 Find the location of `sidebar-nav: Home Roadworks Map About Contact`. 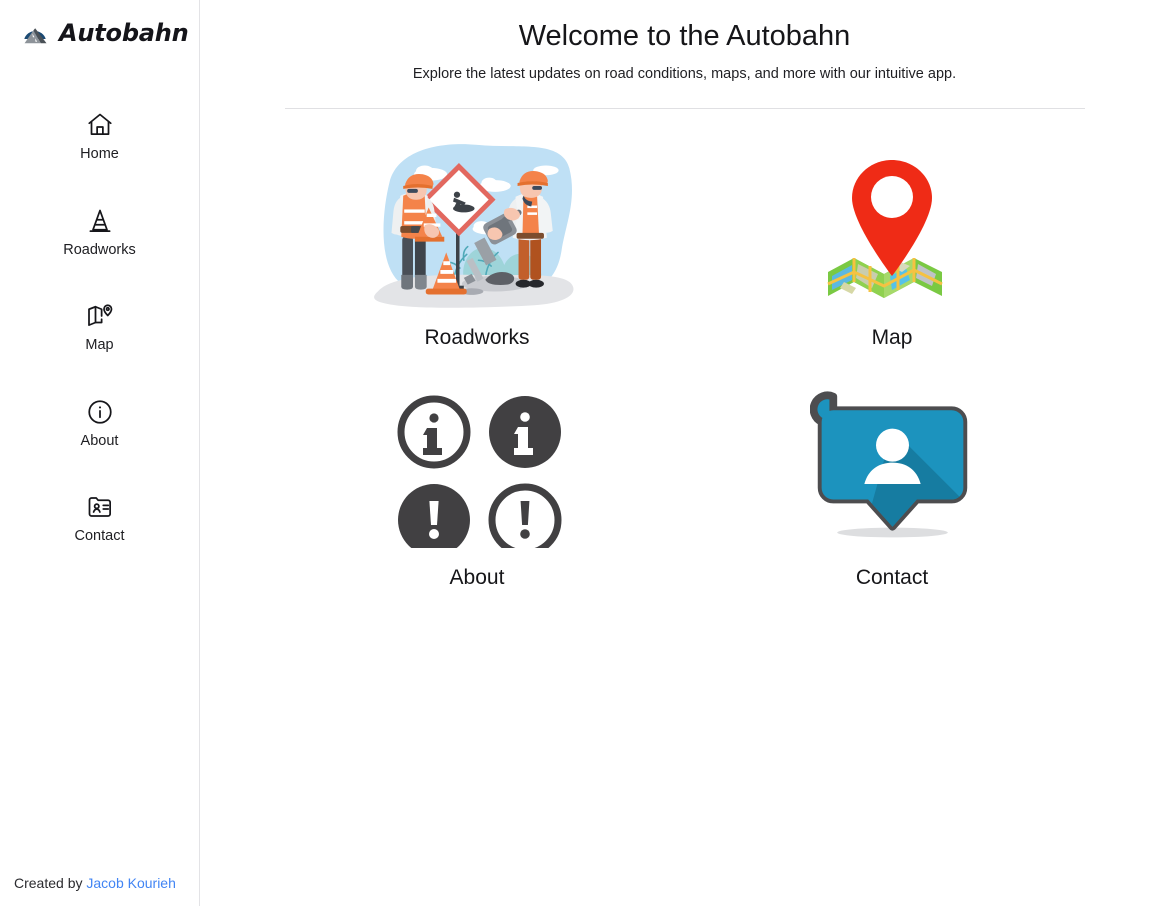

sidebar-nav: Home Roadworks Map About Contact is located at coordinates (99, 327).